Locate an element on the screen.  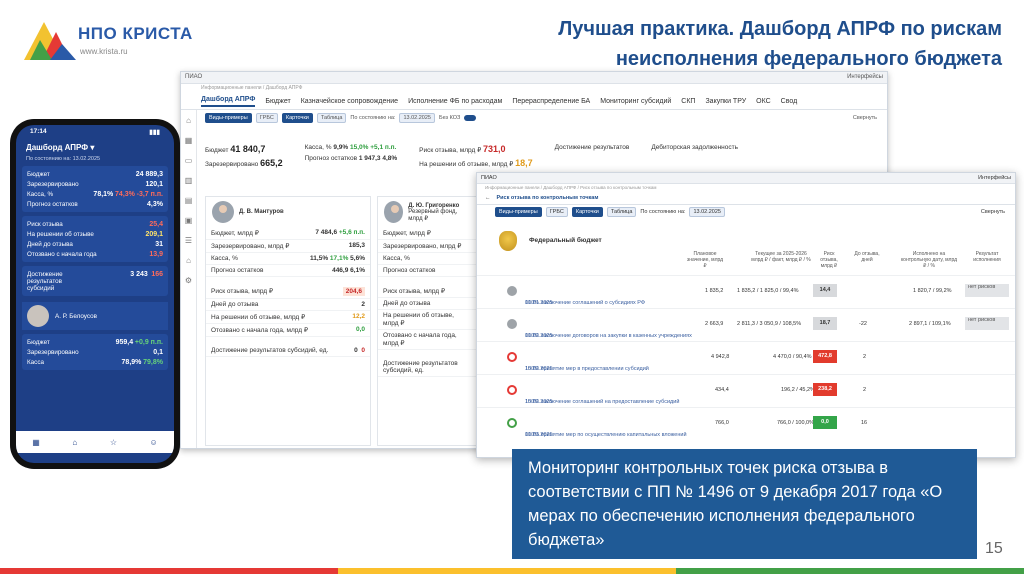
card-budget-label: Бюджет, млрд ₽ is located at coordinates (407, 233).